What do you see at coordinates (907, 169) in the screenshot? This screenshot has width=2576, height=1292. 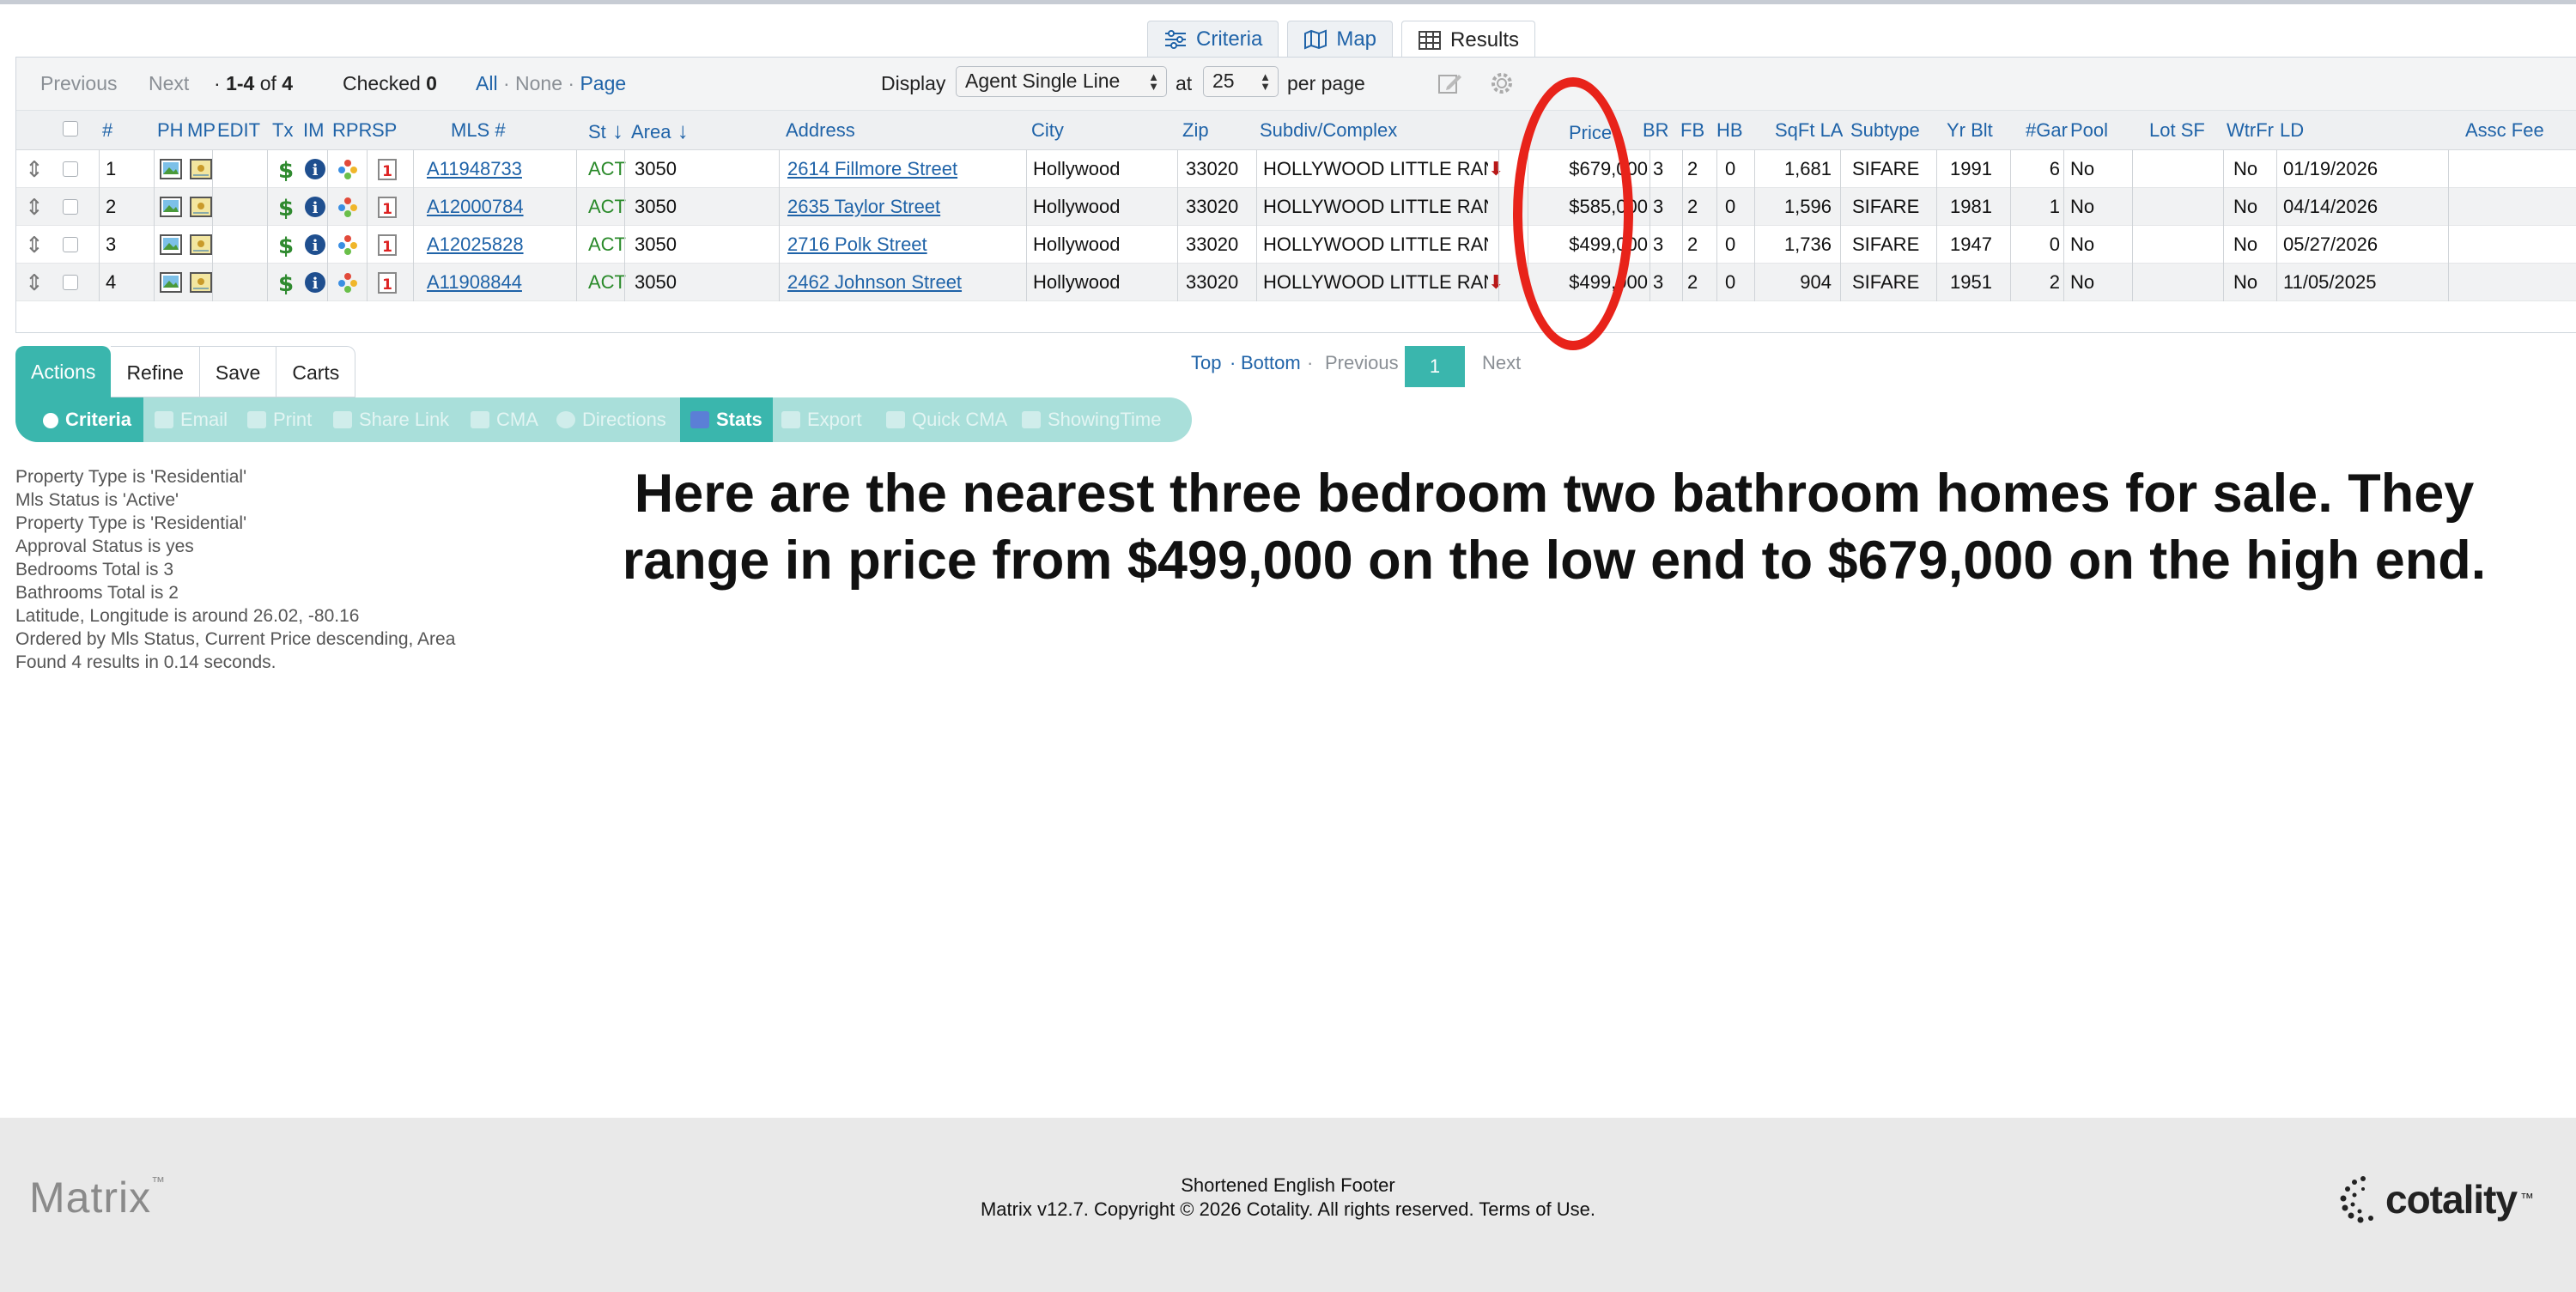 I see `address-link: 2614 Fillmore Street` at bounding box center [907, 169].